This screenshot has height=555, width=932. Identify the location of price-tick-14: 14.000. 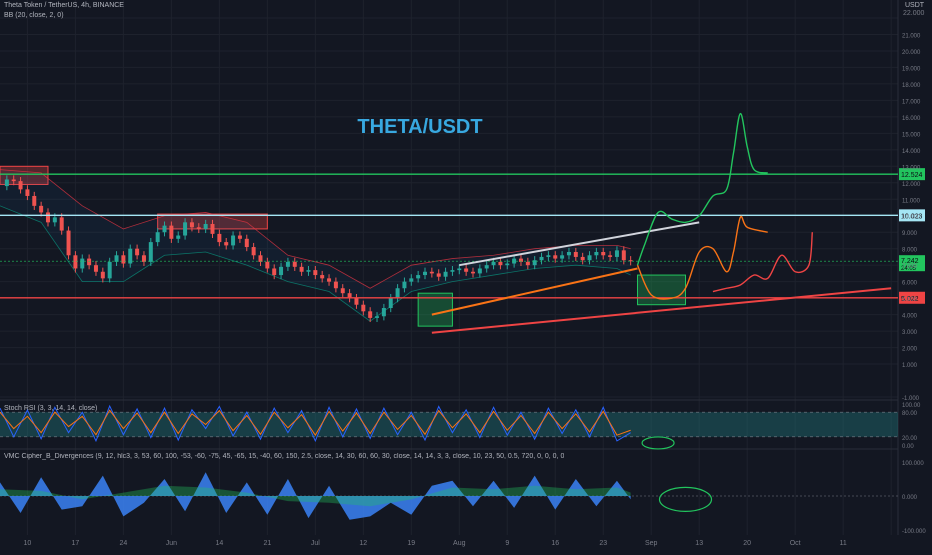
(911, 152).